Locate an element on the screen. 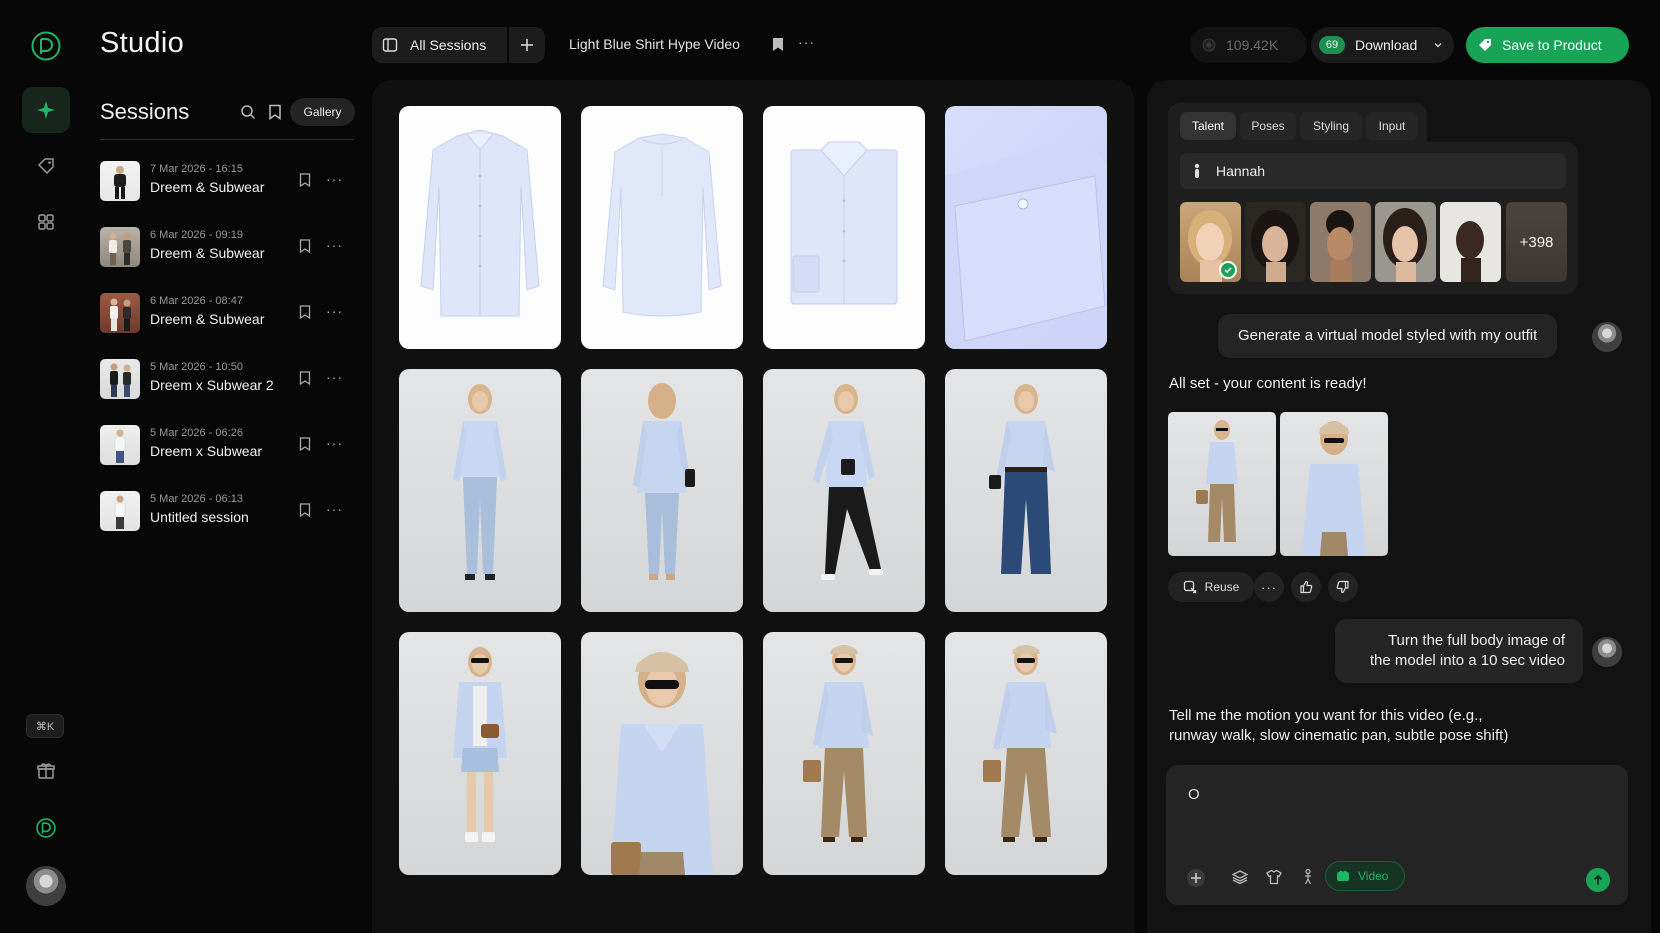  tab-poses: Poses is located at coordinates (1268, 126).